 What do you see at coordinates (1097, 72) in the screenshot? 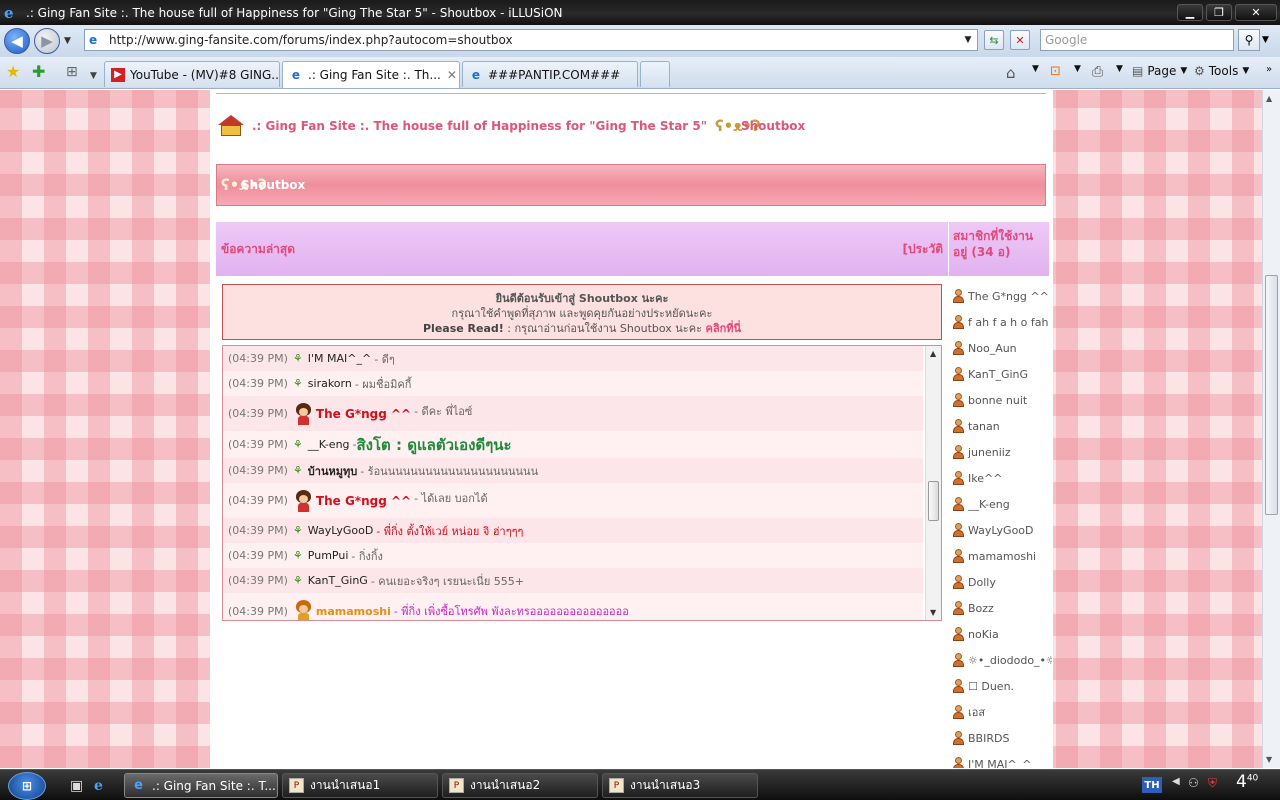
I see `print-icon: ⎙` at bounding box center [1097, 72].